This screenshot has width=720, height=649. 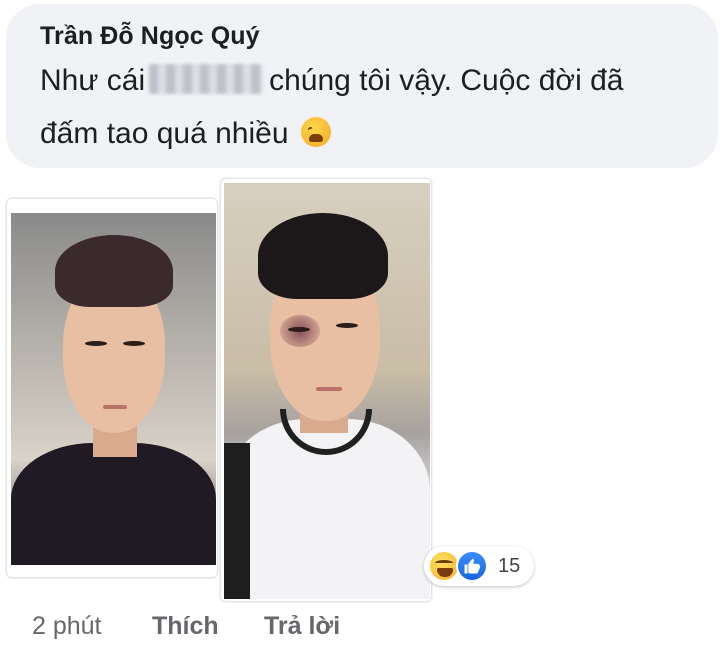 What do you see at coordinates (446, 80) in the screenshot?
I see `comment-text-after-blur: chúng tôi vậy. Cuộc đời đã` at bounding box center [446, 80].